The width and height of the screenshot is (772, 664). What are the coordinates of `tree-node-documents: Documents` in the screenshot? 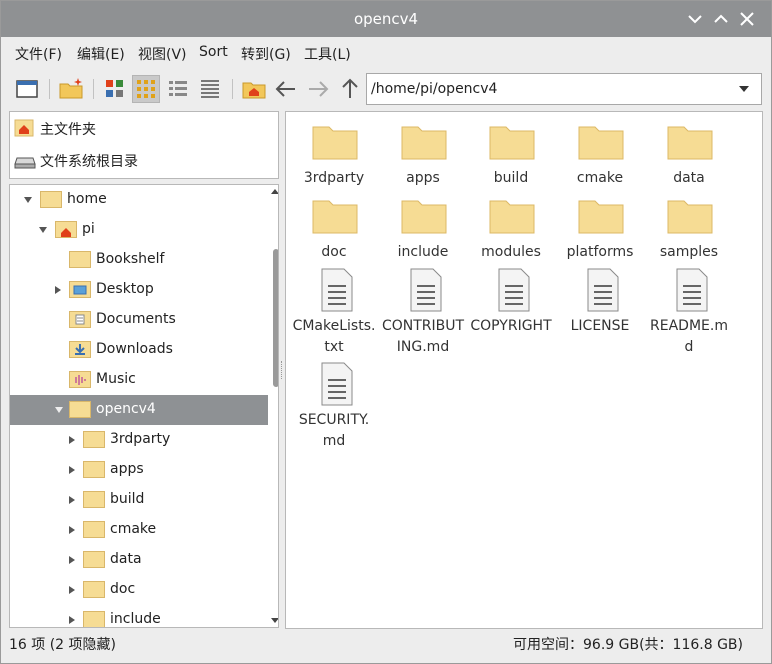 It's located at (139, 320).